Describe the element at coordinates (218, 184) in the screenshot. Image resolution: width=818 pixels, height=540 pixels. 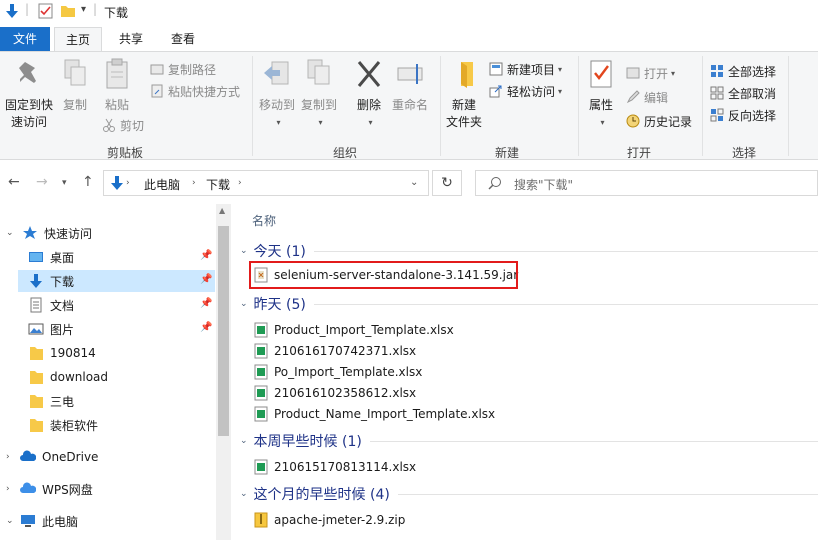
I see `breadcrumb-downloads: 下载` at that location.